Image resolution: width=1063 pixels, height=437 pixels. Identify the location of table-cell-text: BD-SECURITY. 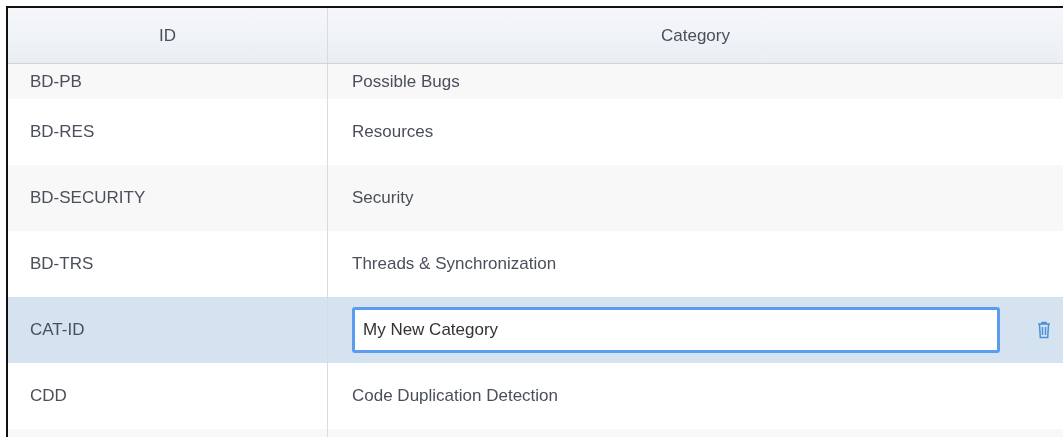
(88, 198).